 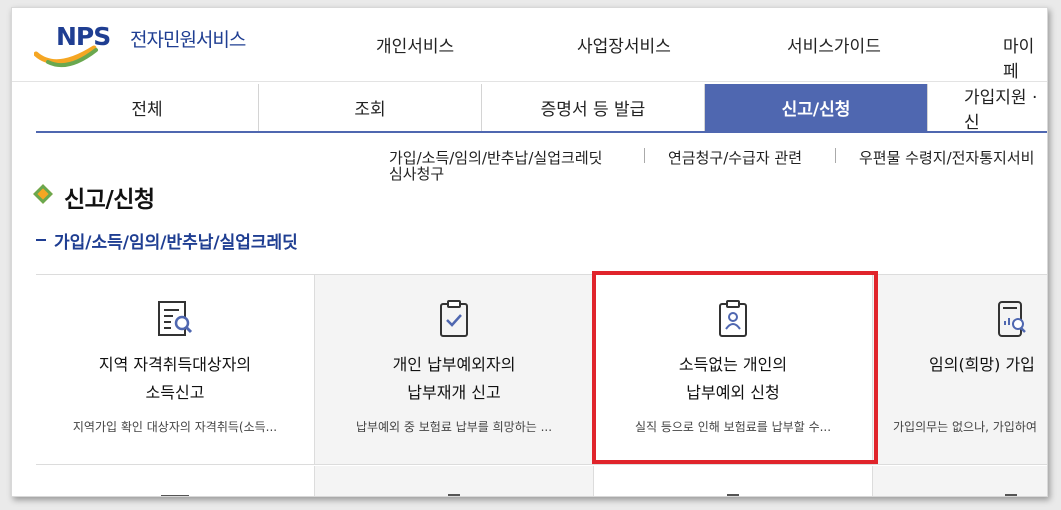 What do you see at coordinates (175, 495) in the screenshot?
I see `document-icon` at bounding box center [175, 495].